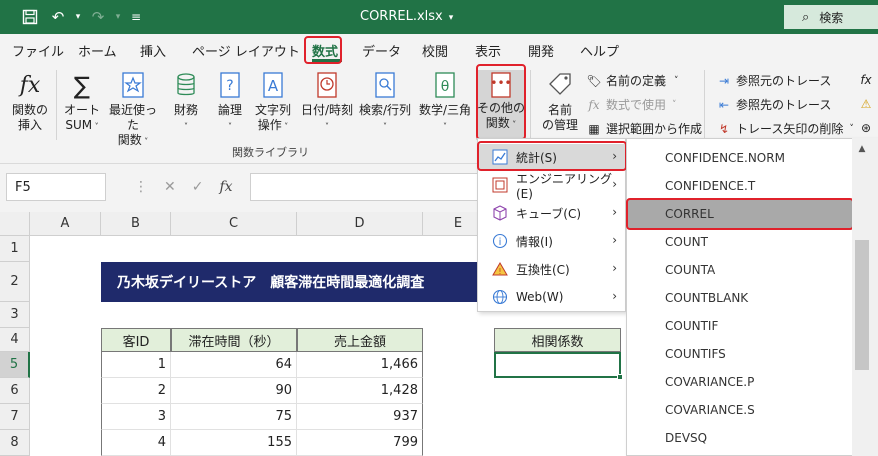  Describe the element at coordinates (360, 224) in the screenshot. I see `column-header-d: D` at that location.